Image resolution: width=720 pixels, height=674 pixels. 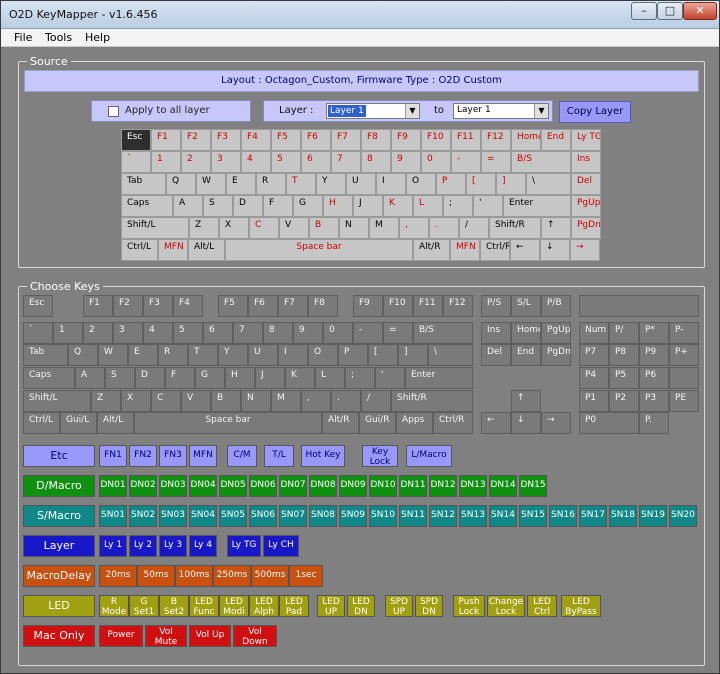 What do you see at coordinates (428, 306) in the screenshot?
I see `choose-key-f11: F11` at bounding box center [428, 306].